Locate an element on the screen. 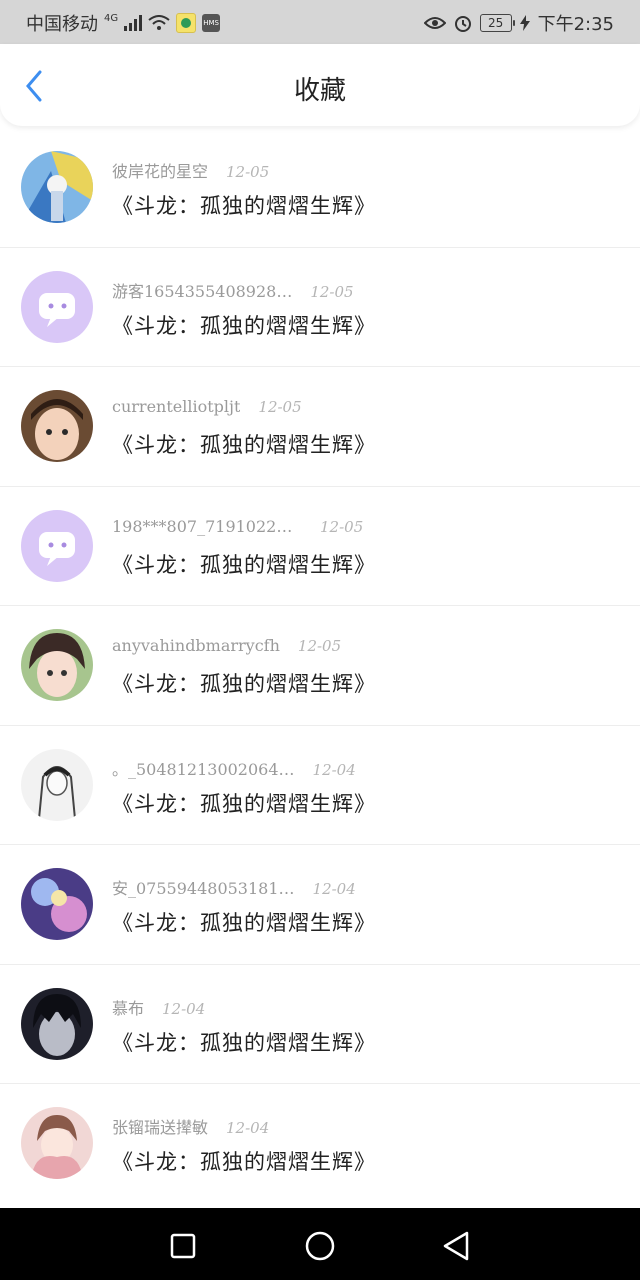 The width and height of the screenshot is (640, 1280). list-item: currentelliotpljt 12-05 《斗龙：孤独的熠熠生辉》 is located at coordinates (320, 427).